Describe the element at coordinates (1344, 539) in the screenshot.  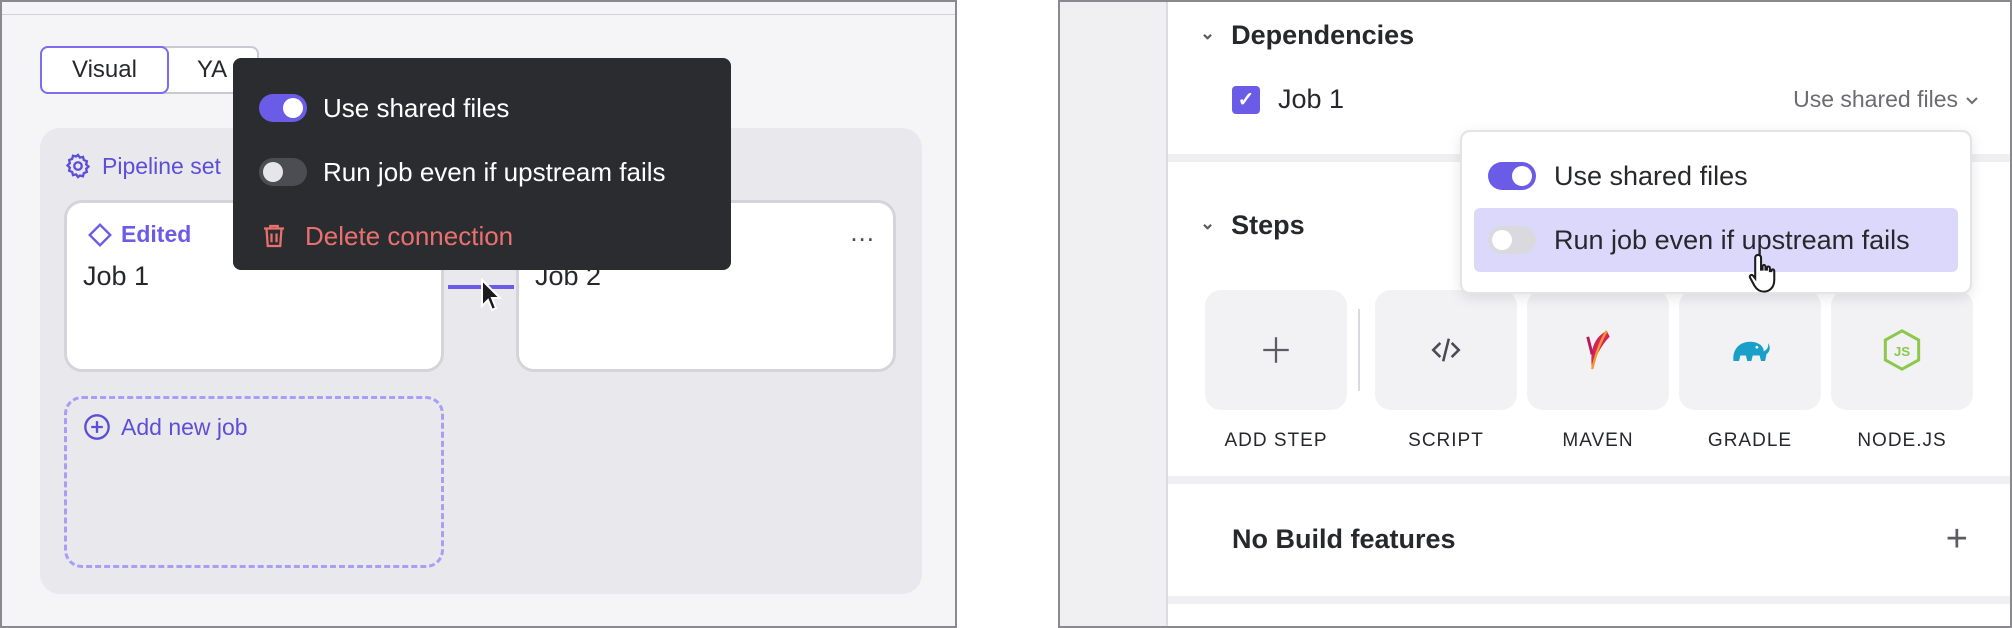
I see `build-features-title: No Build features` at that location.